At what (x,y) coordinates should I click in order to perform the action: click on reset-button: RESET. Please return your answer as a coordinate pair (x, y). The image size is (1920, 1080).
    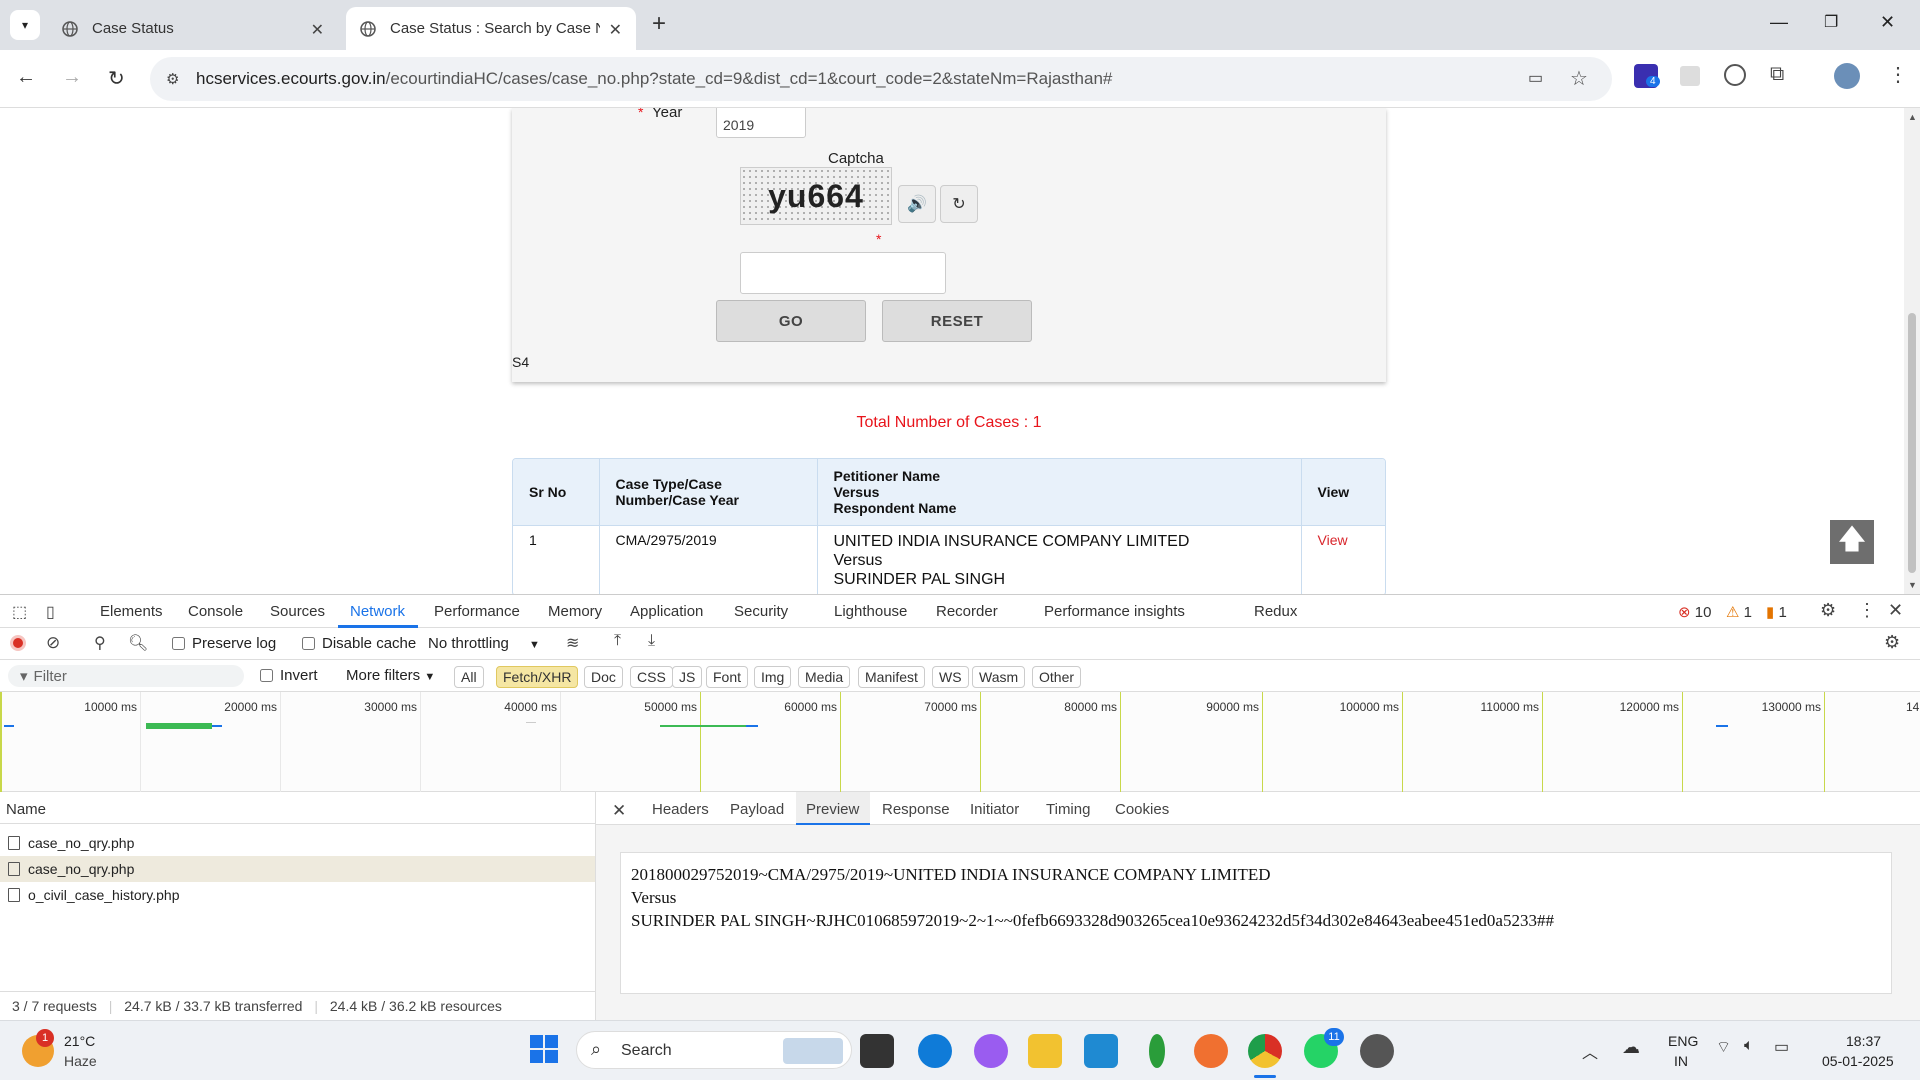
    Looking at the image, I should click on (957, 321).